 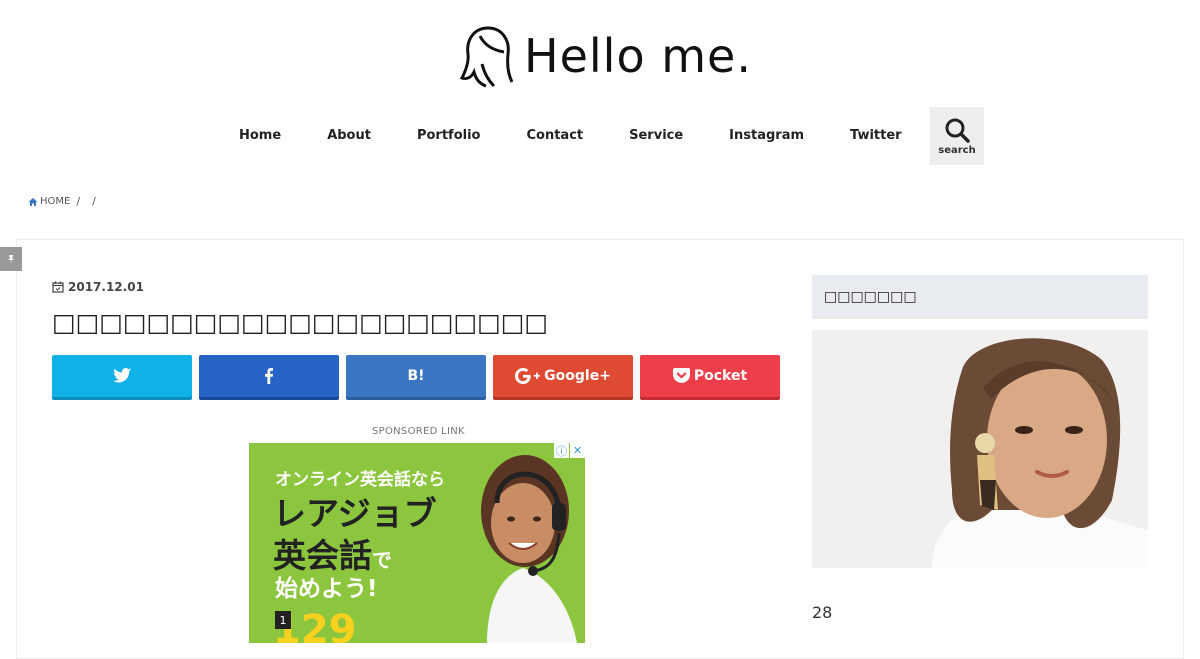 I want to click on share-google-button: Google+, so click(x=563, y=376).